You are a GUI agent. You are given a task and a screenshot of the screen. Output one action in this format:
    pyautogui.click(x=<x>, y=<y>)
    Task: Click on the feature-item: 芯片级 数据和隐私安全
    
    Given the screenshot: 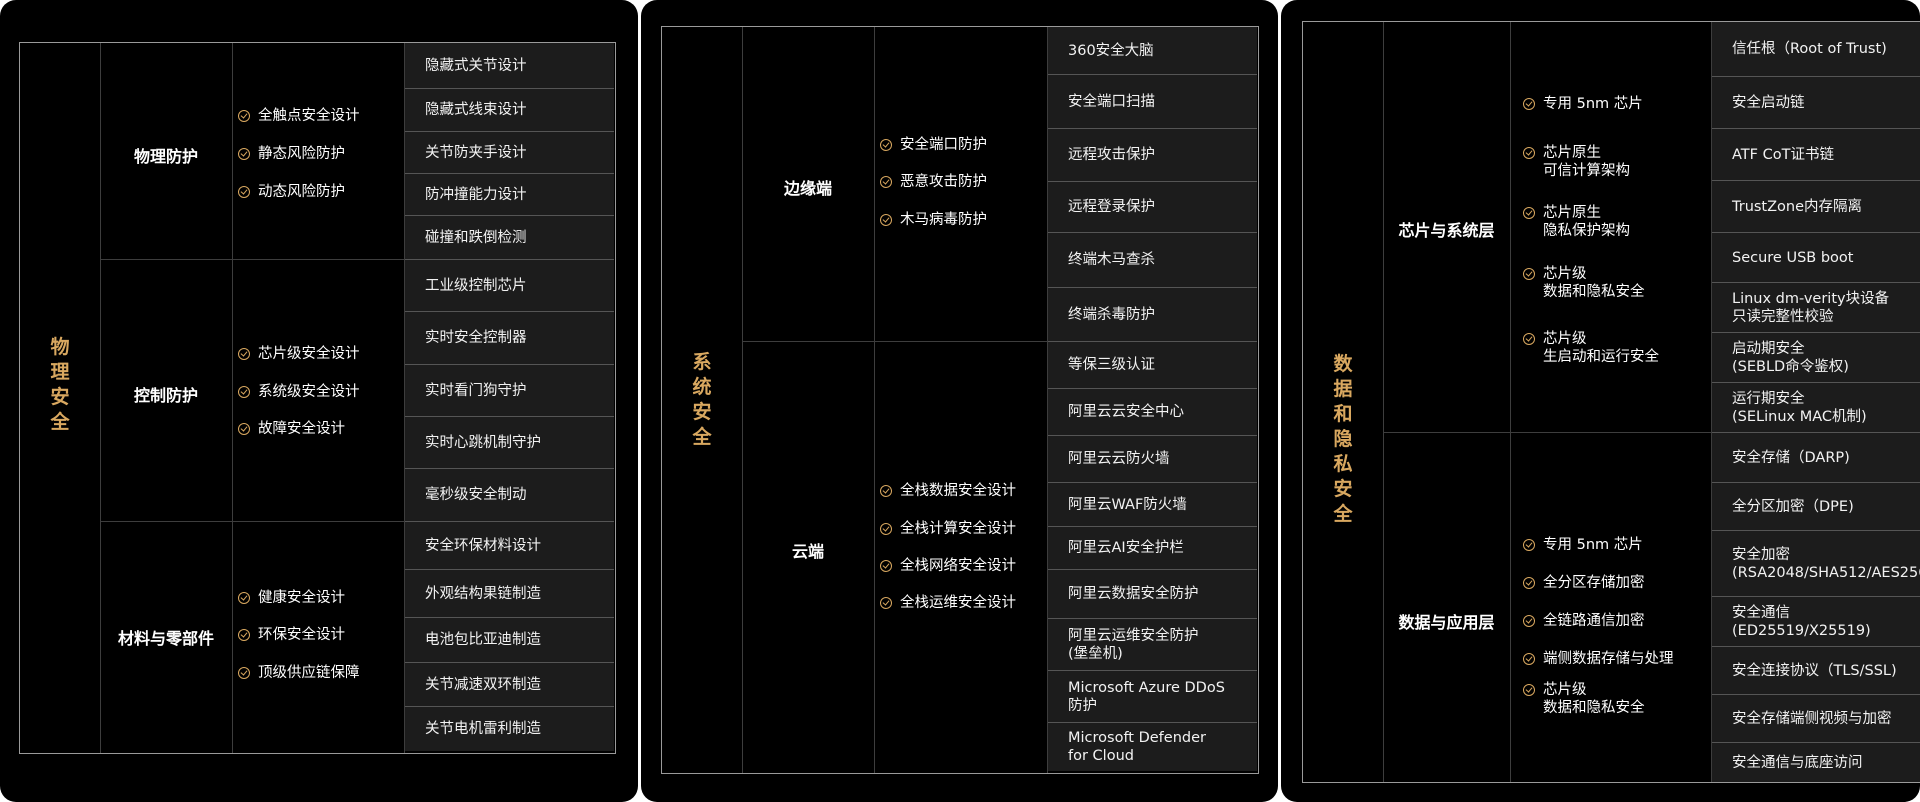 What is the action you would take?
    pyautogui.click(x=1584, y=283)
    